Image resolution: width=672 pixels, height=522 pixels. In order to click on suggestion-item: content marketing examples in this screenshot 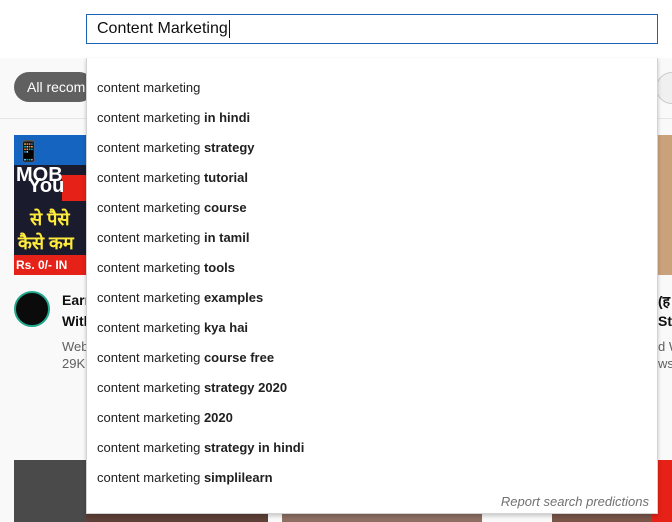, I will do `click(180, 298)`.